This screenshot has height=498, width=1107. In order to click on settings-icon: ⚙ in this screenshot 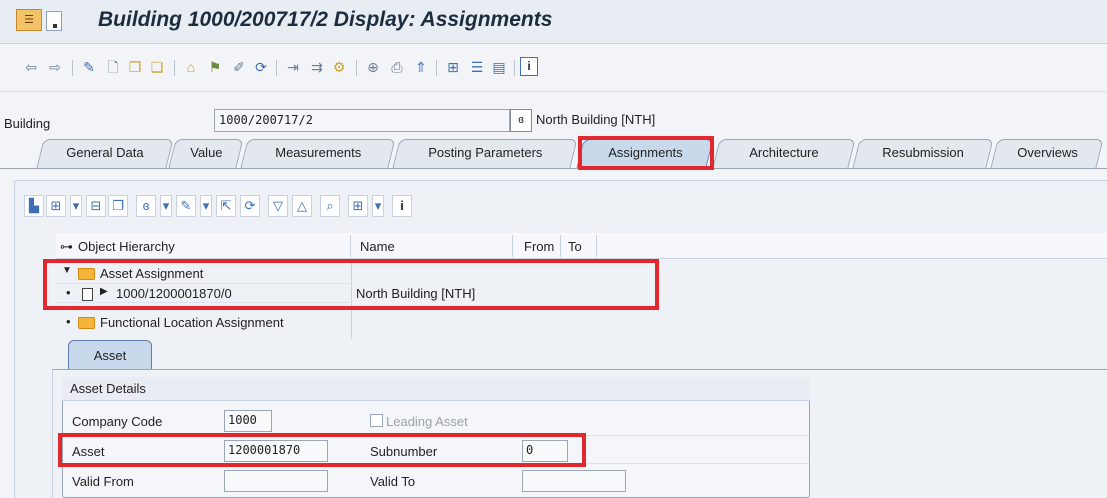, I will do `click(339, 67)`.